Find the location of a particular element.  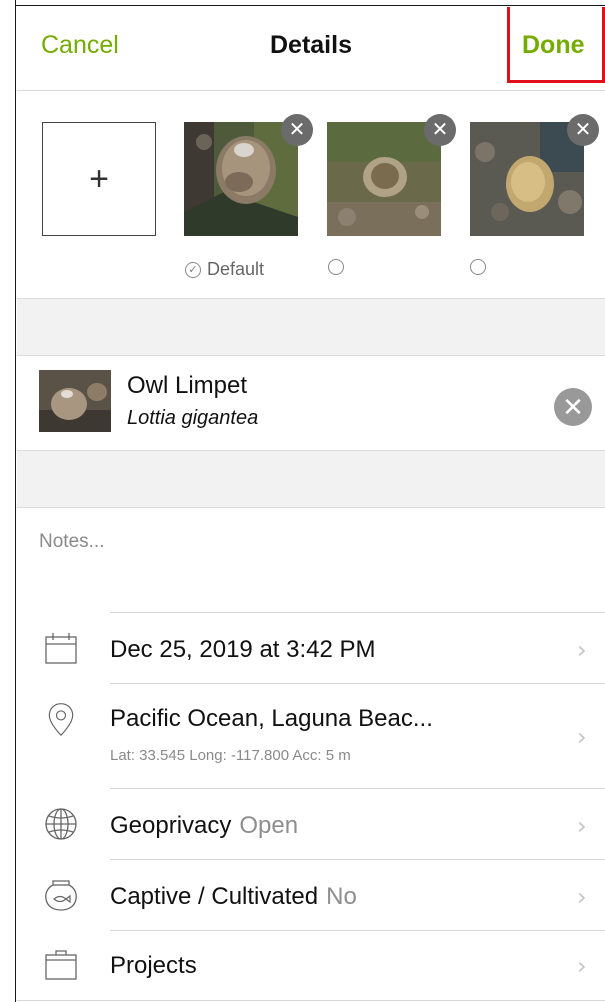

taxon-scientific-name: Lottia gigantea is located at coordinates (193, 418).